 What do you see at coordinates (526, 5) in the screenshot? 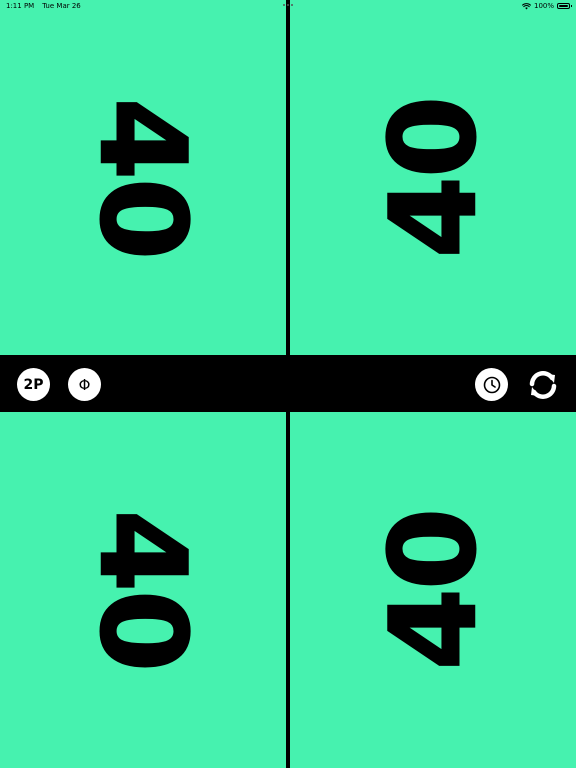
I see `wifi-icon` at bounding box center [526, 5].